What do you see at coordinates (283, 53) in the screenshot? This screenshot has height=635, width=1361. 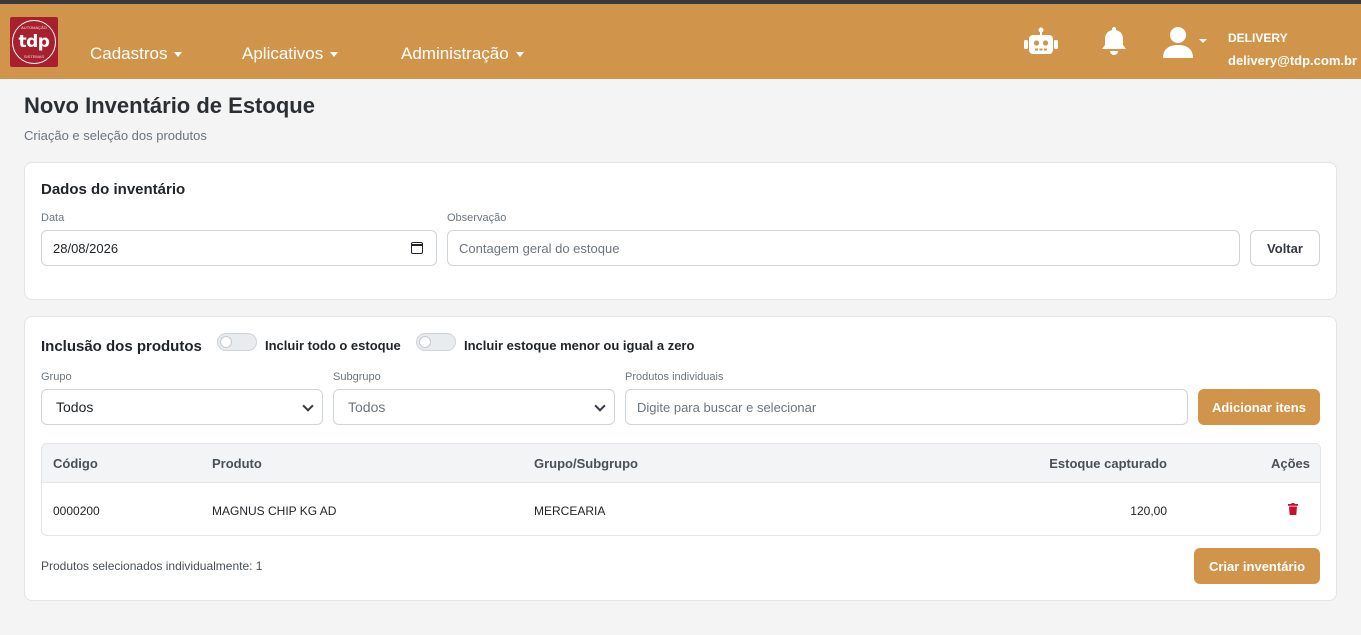 I see `nav-aplicativos-label: Aplicativos` at bounding box center [283, 53].